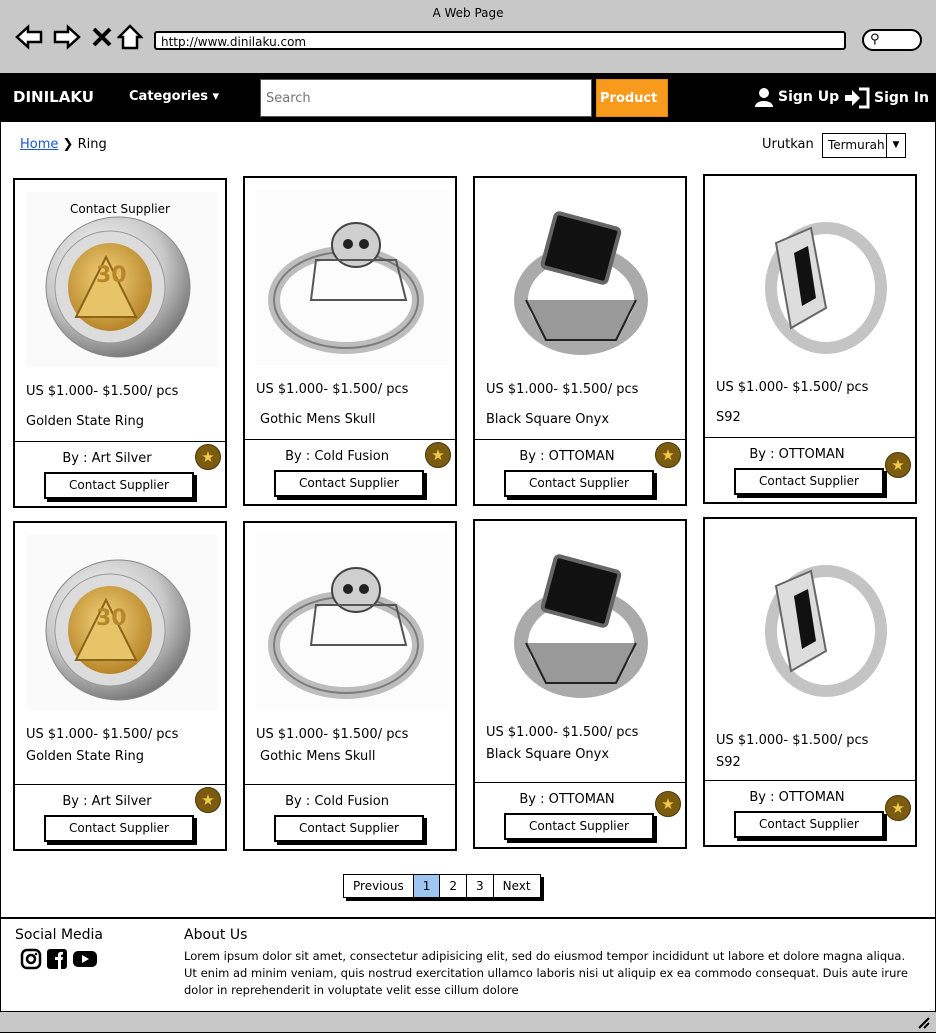 The height and width of the screenshot is (1033, 936). Describe the element at coordinates (31, 959) in the screenshot. I see `instagram-icon` at that location.